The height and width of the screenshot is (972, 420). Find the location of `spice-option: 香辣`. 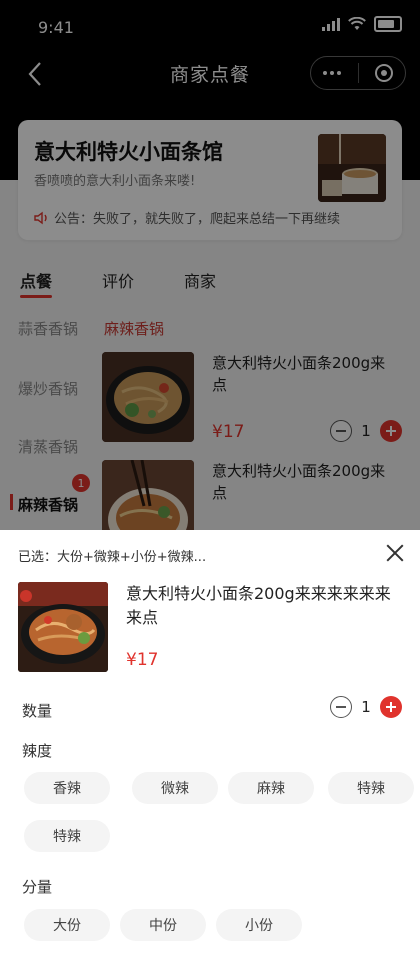

spice-option: 香辣 is located at coordinates (67, 788).